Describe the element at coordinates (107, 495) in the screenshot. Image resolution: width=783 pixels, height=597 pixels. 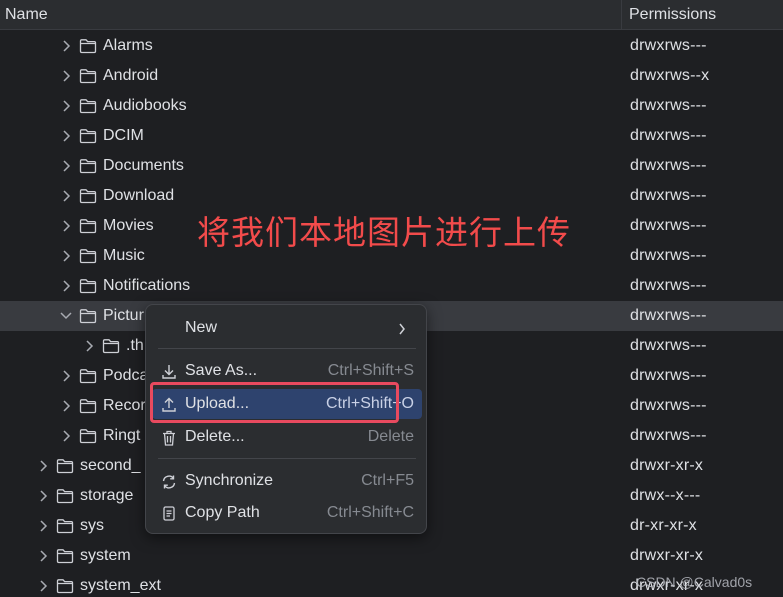
I see `folder-name: storage` at that location.